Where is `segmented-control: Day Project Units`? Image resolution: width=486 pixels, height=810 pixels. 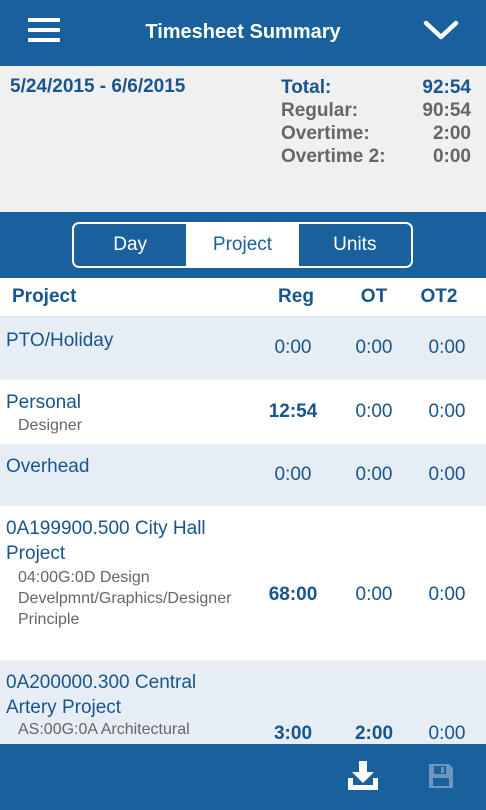
segmented-control: Day Project Units is located at coordinates (242, 245).